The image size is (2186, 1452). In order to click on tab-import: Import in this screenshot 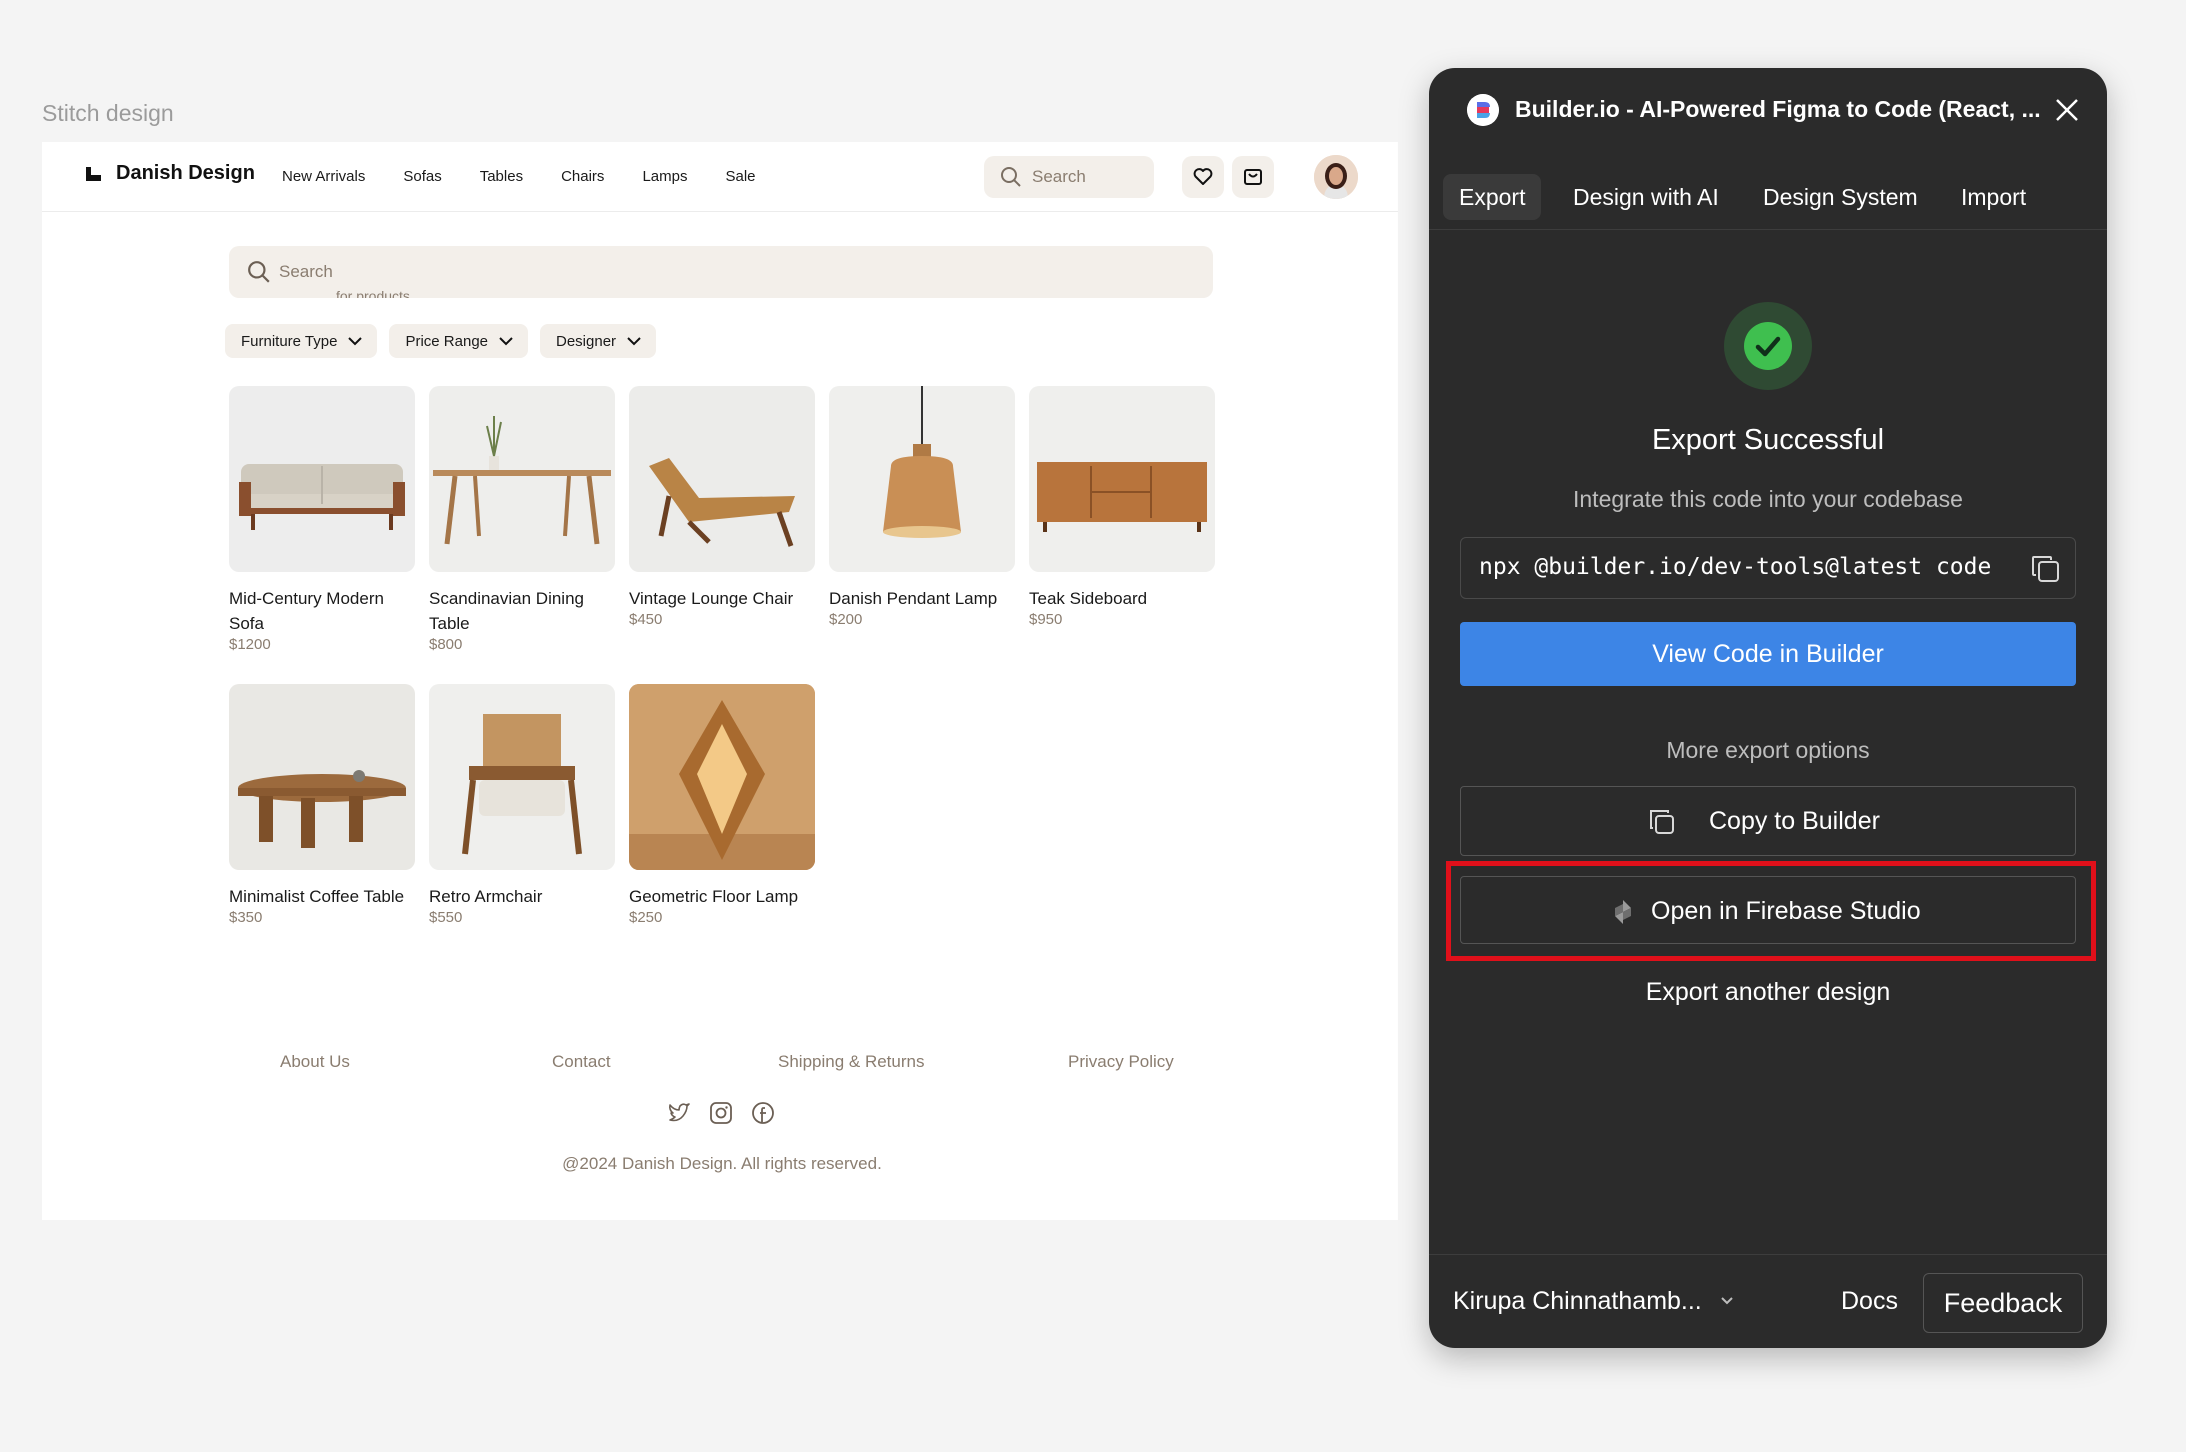, I will do `click(1993, 197)`.